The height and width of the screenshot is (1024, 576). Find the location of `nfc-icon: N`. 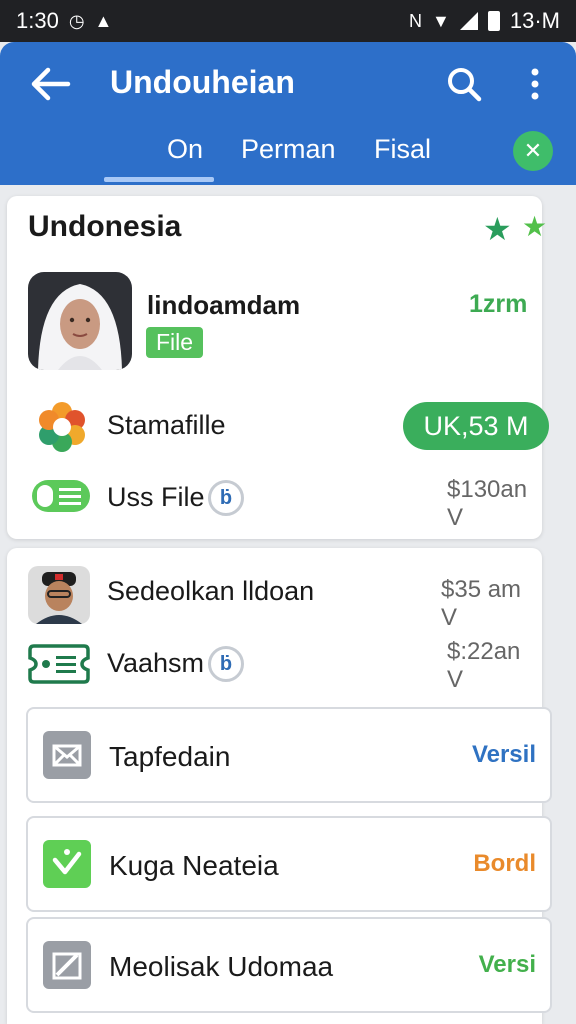

nfc-icon: N is located at coordinates (416, 20).